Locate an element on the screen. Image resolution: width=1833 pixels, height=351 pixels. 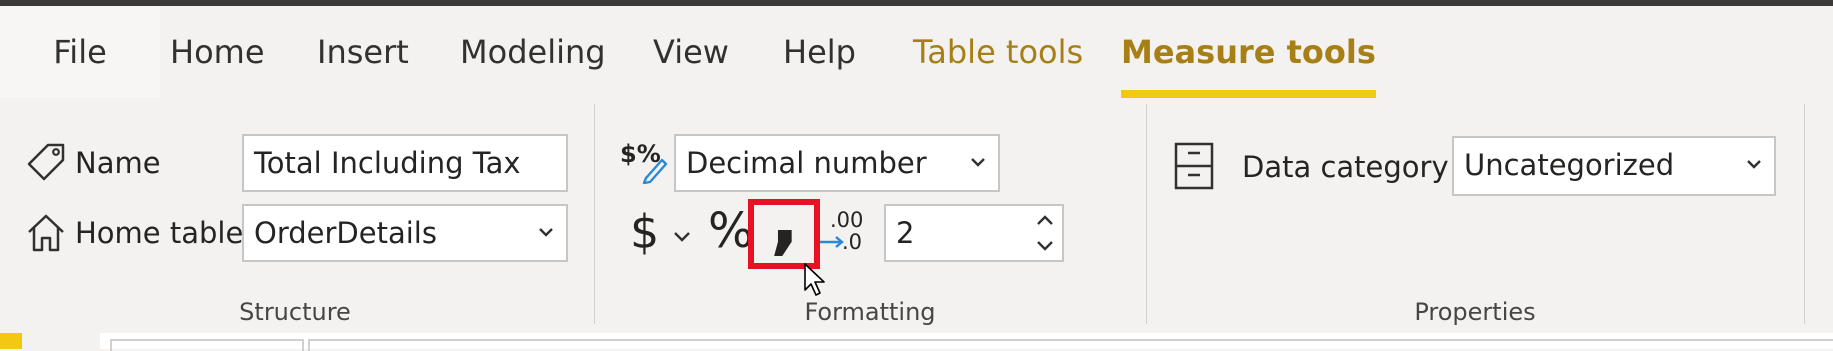
active-tab-underline is located at coordinates (1248, 94).